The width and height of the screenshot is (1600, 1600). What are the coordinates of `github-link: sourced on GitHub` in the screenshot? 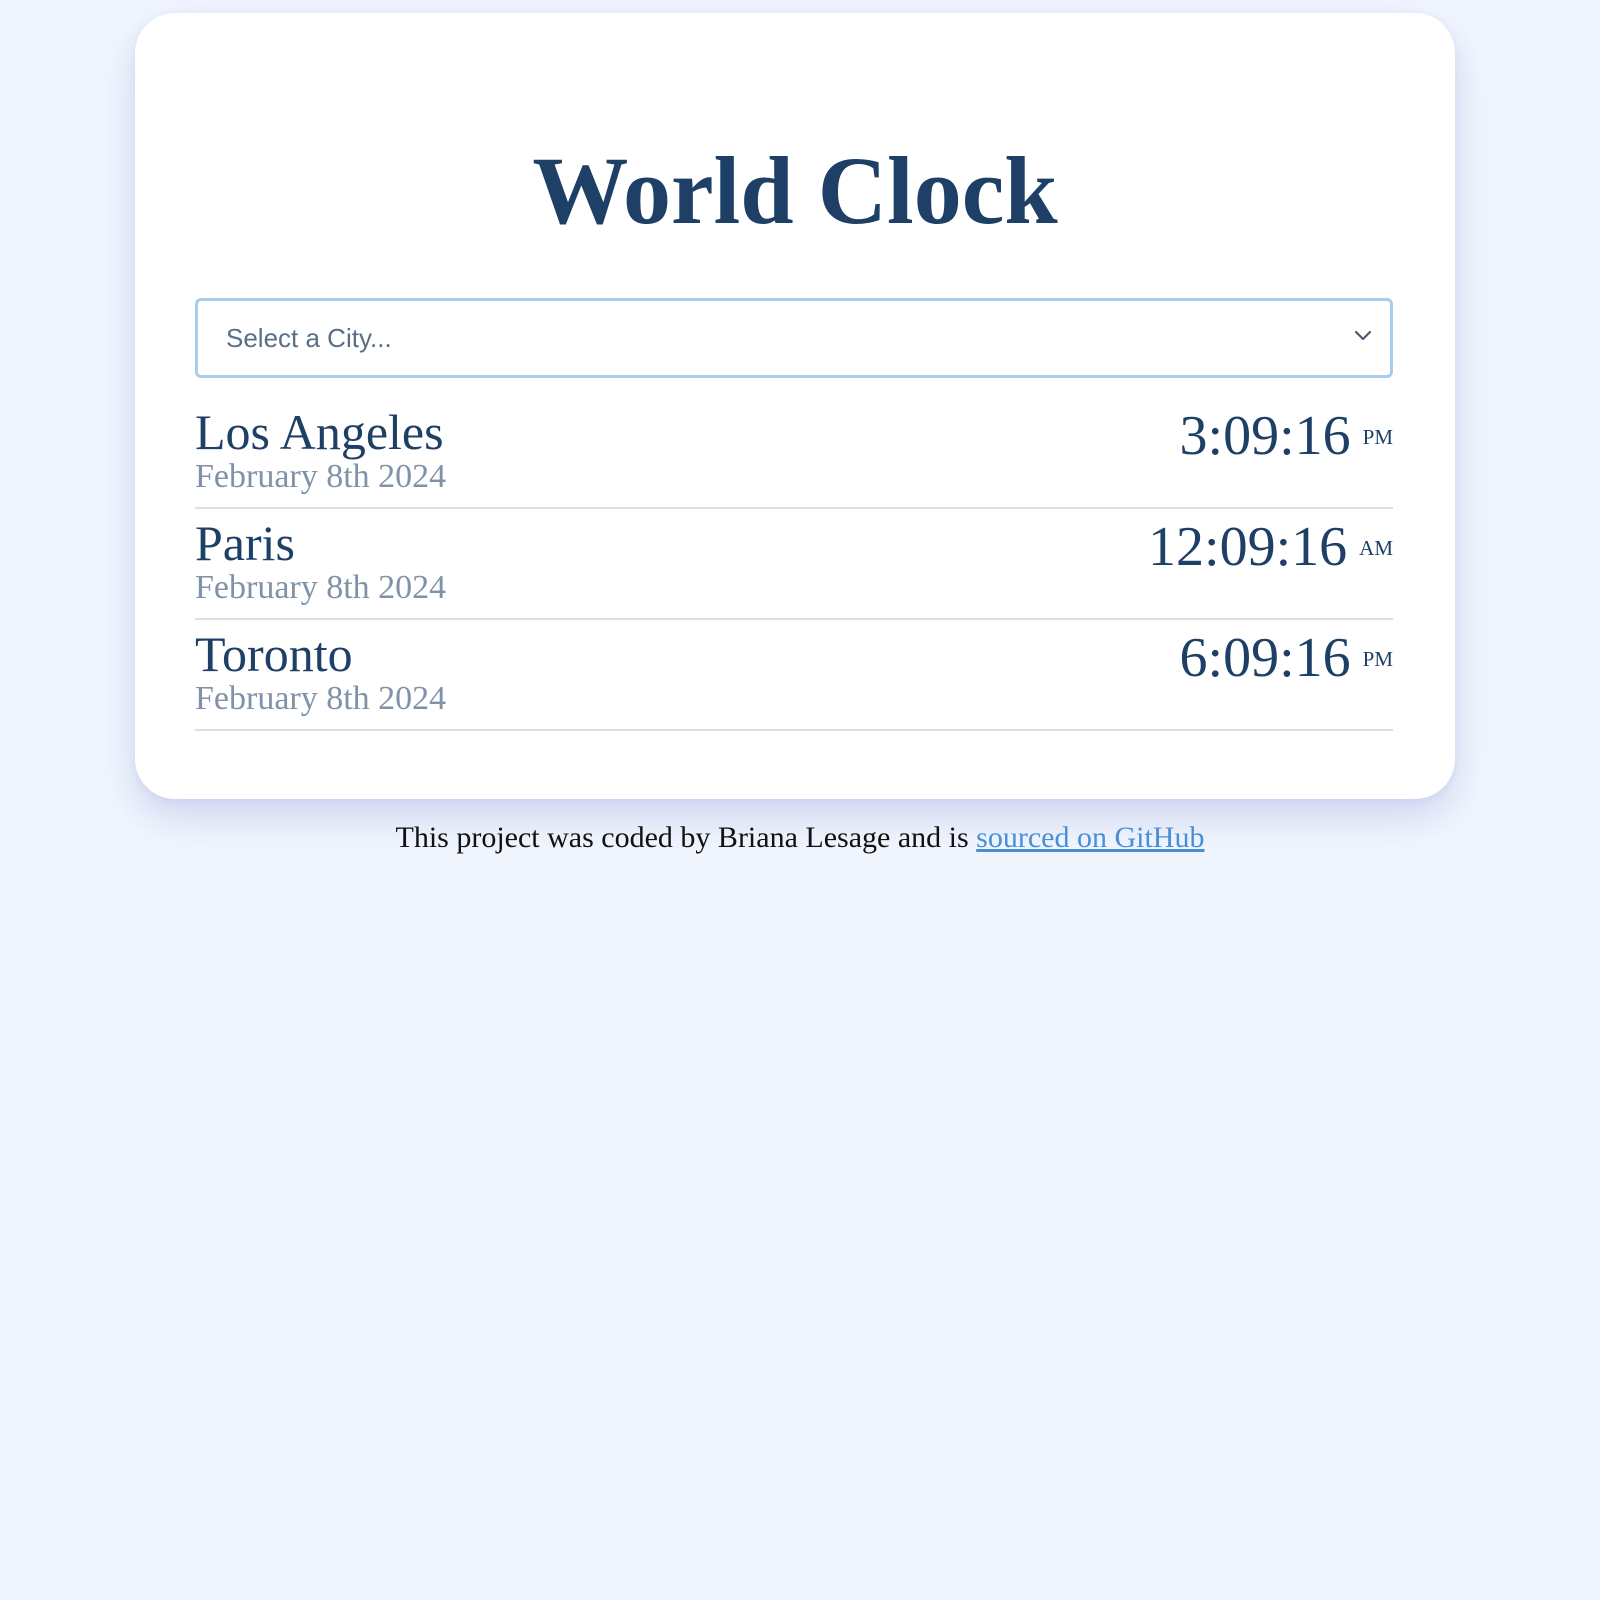 It's located at (1090, 837).